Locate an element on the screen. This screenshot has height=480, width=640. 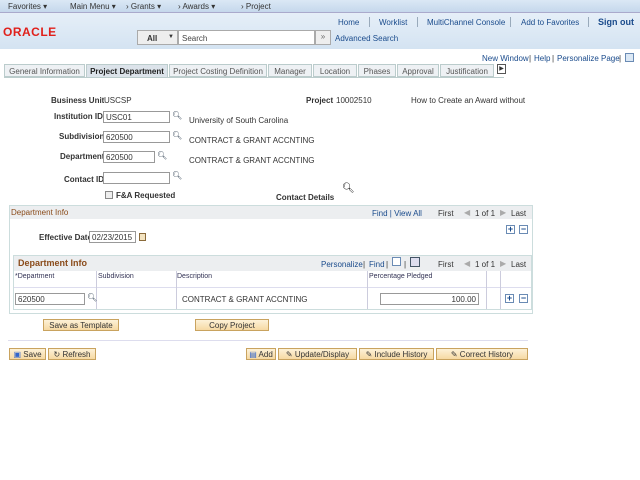
save-icon: ▣ is located at coordinates (17, 354).